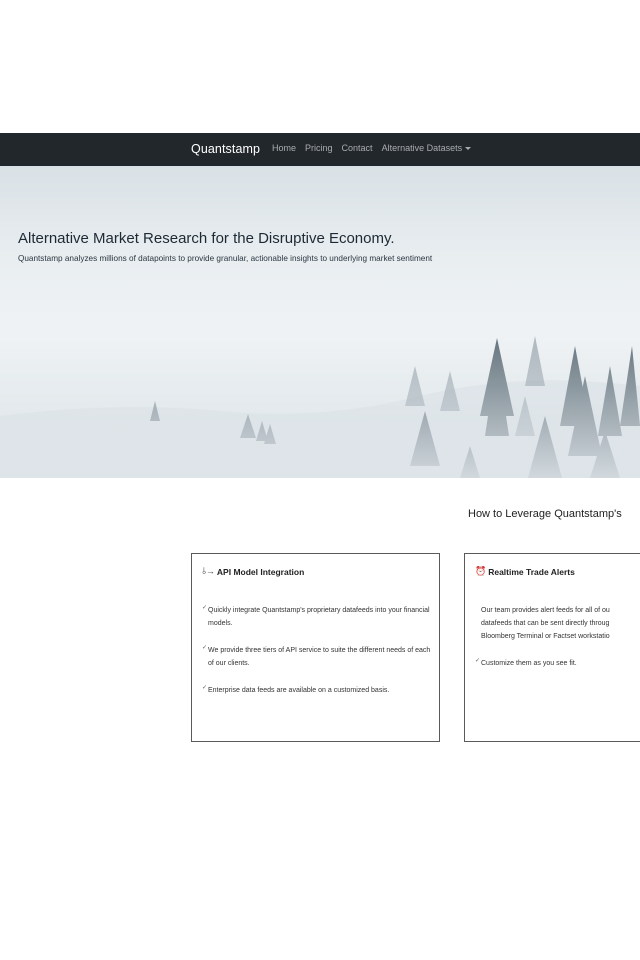 The height and width of the screenshot is (960, 640). What do you see at coordinates (557, 663) in the screenshot?
I see `list-item: ✓ Customize them as you see fit.` at bounding box center [557, 663].